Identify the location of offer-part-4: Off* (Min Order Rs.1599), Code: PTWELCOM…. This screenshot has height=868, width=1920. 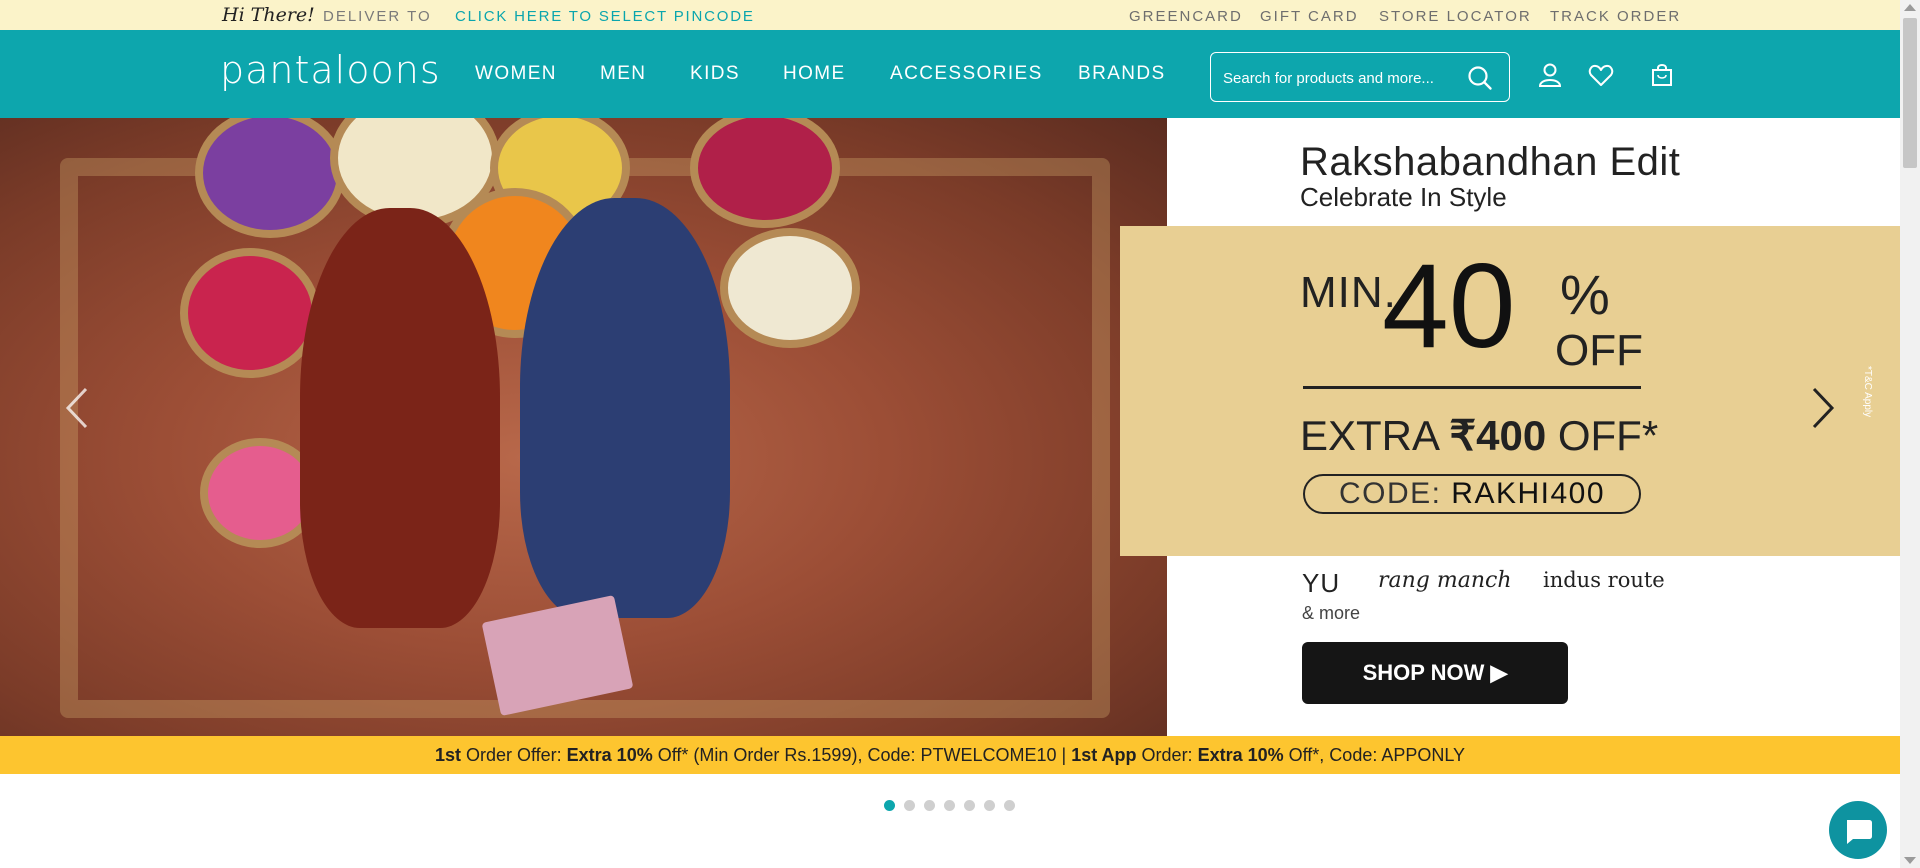
(862, 755).